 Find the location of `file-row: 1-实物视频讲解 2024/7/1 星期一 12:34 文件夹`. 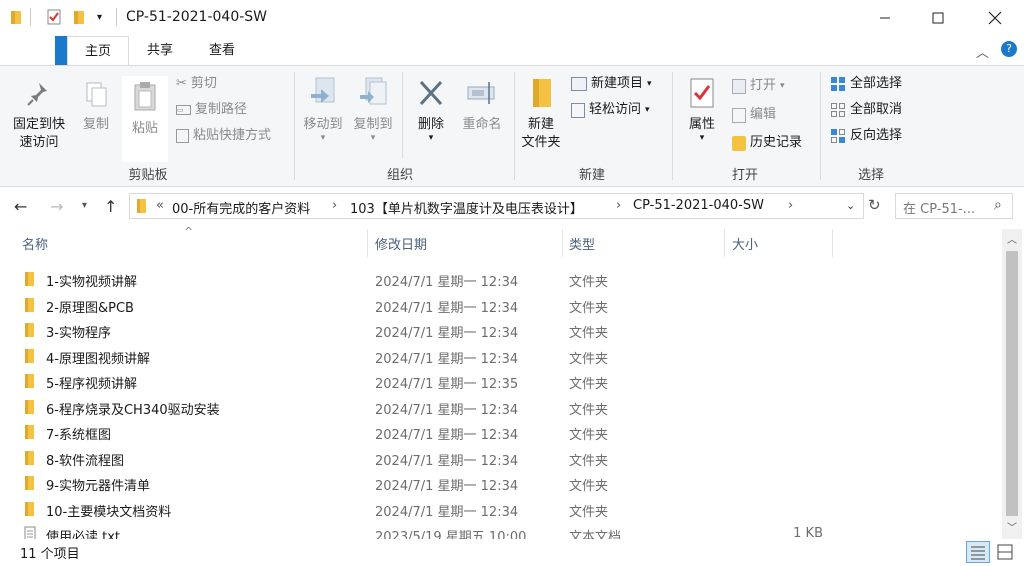

file-row: 1-实物视频讲解 2024/7/1 星期一 12:34 文件夹 is located at coordinates (500, 280).